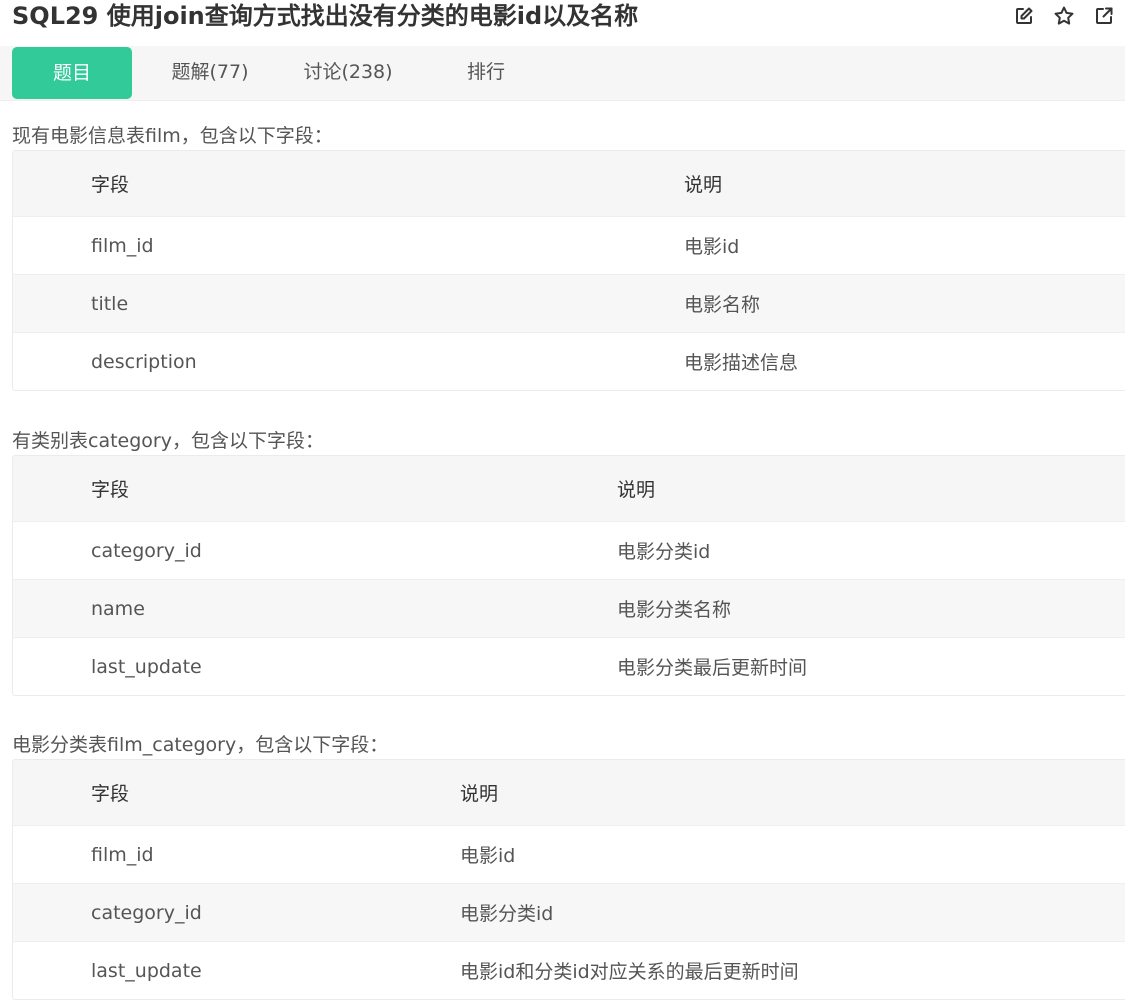  What do you see at coordinates (210, 72) in the screenshot?
I see `tab-solutions: 题解(77)` at bounding box center [210, 72].